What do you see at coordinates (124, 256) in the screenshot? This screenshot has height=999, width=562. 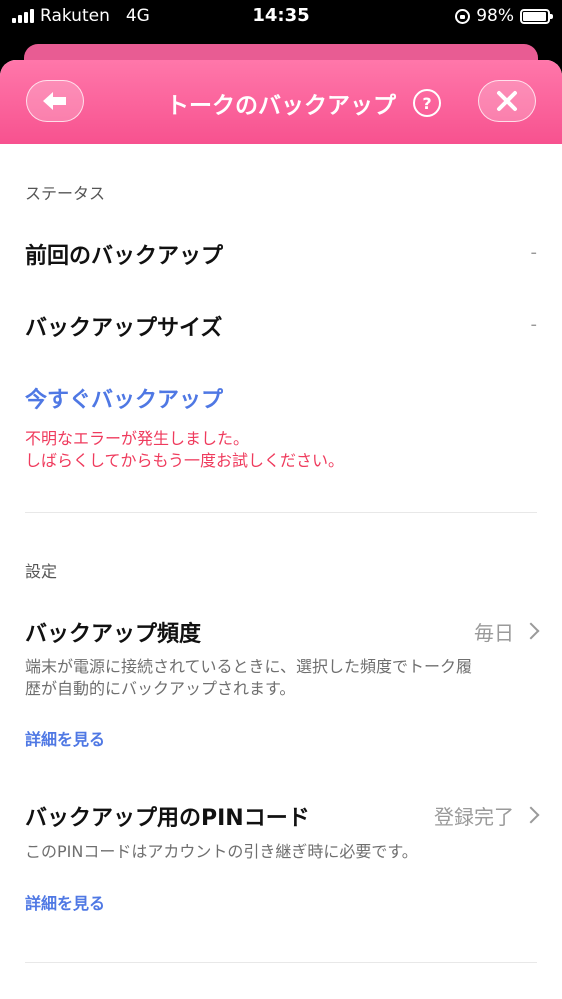 I see `last-backup-label: 前回のバックアップ` at bounding box center [124, 256].